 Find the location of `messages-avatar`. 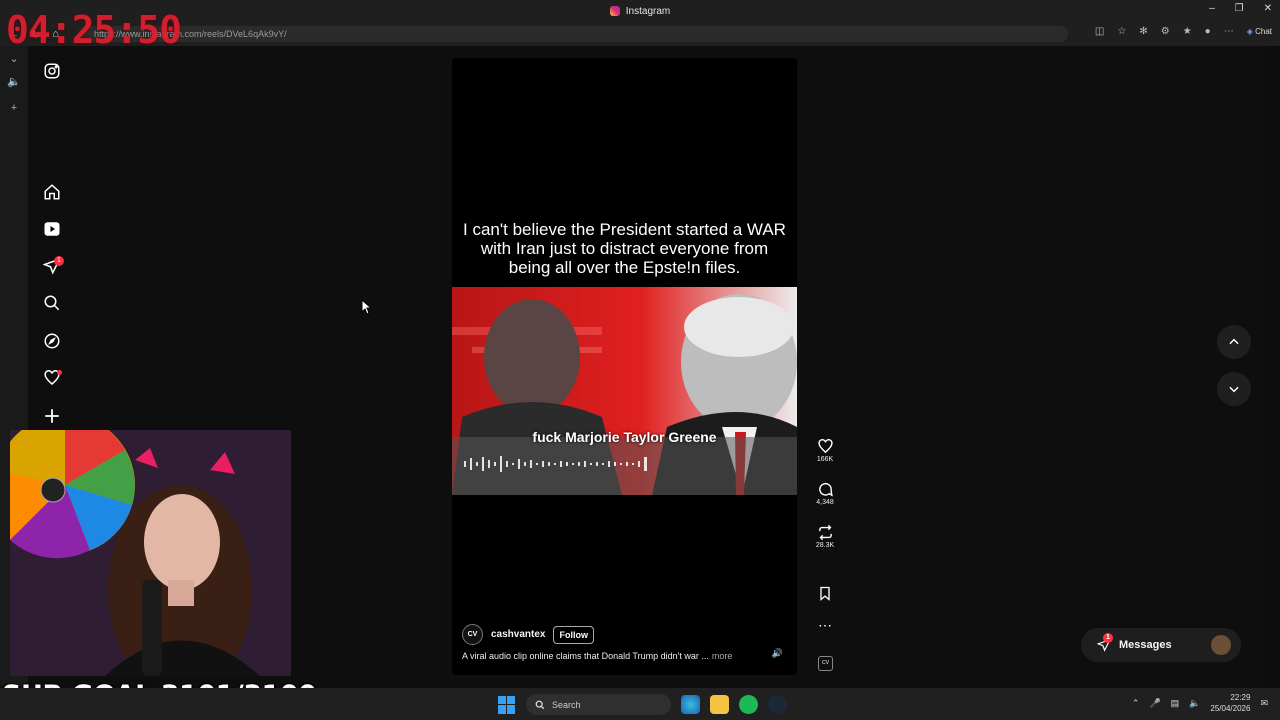

messages-avatar is located at coordinates (1221, 645).